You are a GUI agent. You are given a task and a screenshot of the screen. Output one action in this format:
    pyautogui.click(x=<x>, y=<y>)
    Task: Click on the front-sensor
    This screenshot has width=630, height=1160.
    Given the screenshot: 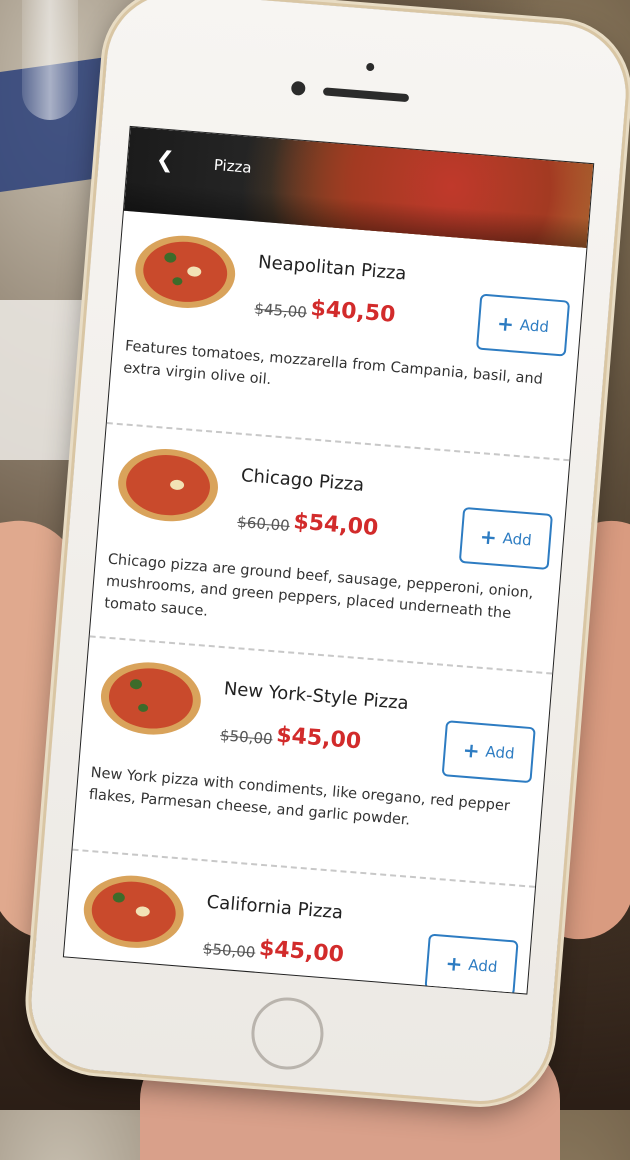 What is the action you would take?
    pyautogui.click(x=370, y=67)
    